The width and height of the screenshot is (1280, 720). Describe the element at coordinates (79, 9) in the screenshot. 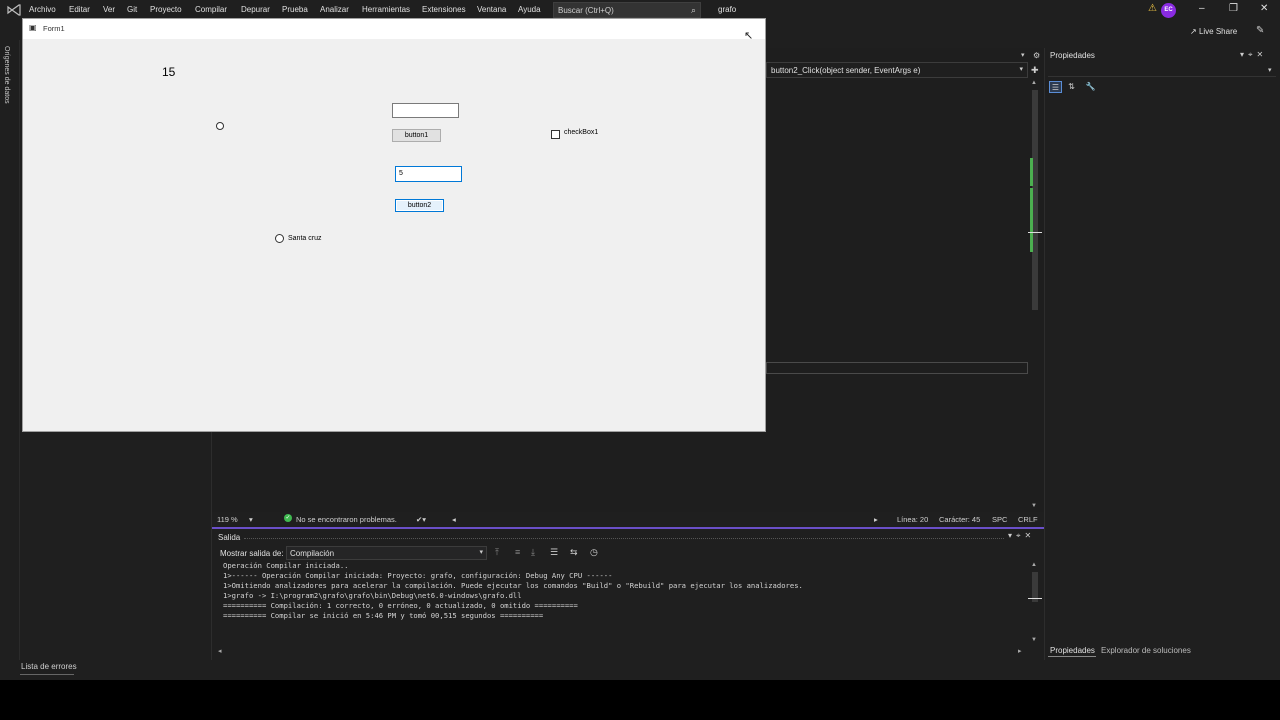

I see `menu-editar: Editar` at that location.